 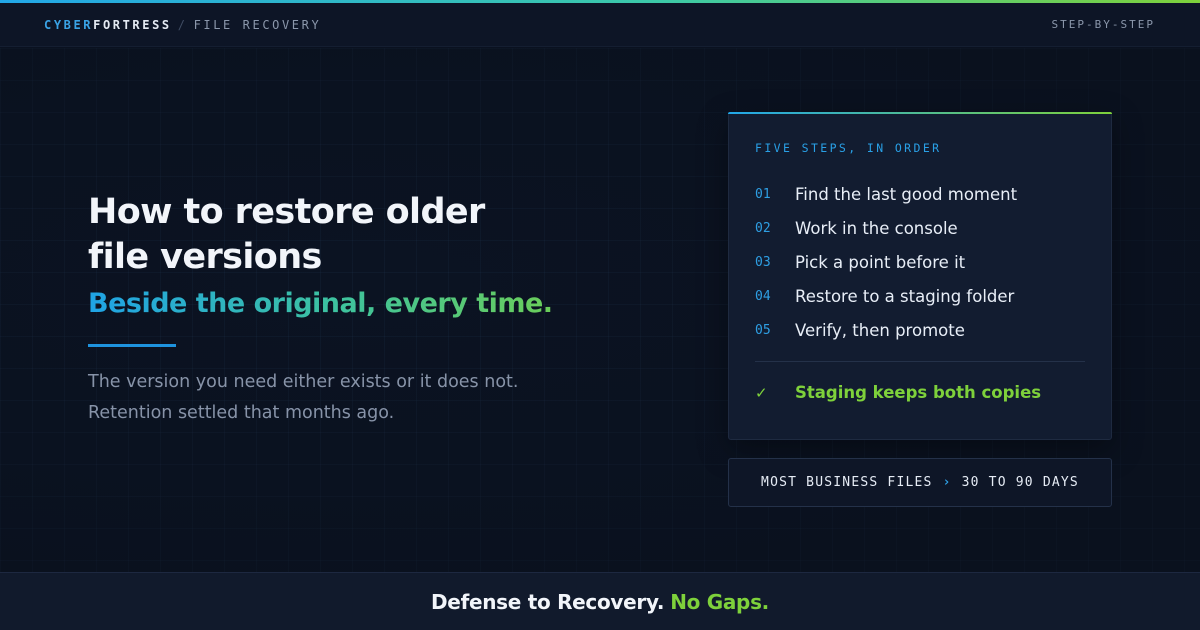 I want to click on step-item: 05 Verify, then promote, so click(x=920, y=330).